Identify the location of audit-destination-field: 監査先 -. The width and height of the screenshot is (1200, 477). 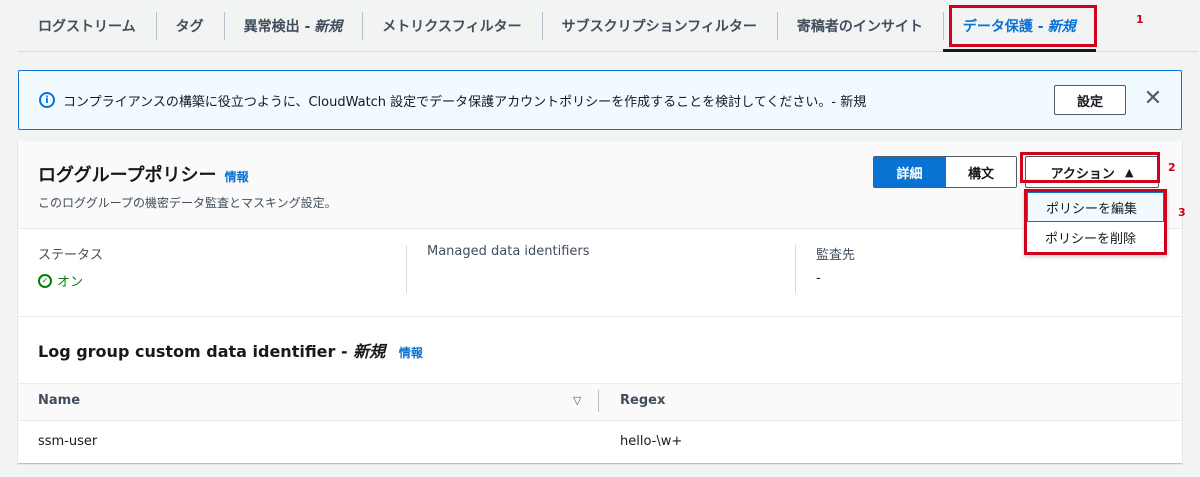
(835, 270).